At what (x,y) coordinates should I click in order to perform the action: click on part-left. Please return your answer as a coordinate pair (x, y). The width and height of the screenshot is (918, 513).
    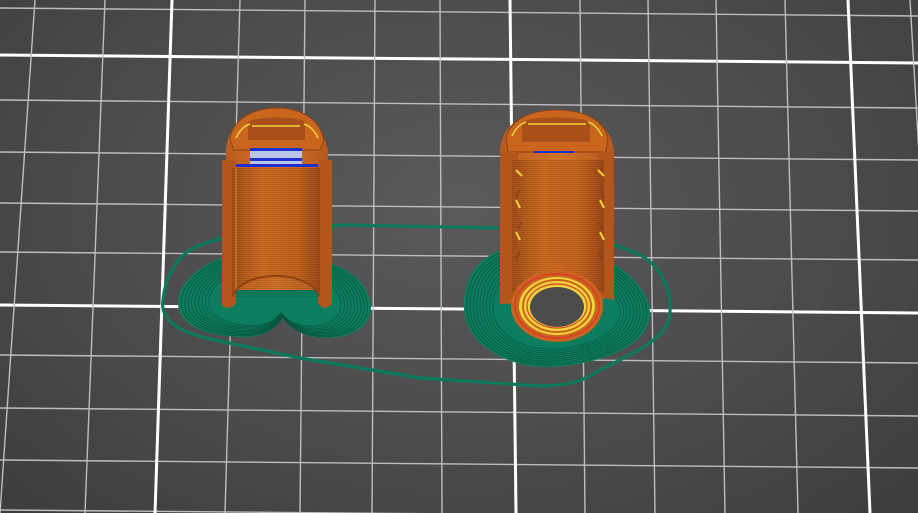
    Looking at the image, I should click on (277, 207).